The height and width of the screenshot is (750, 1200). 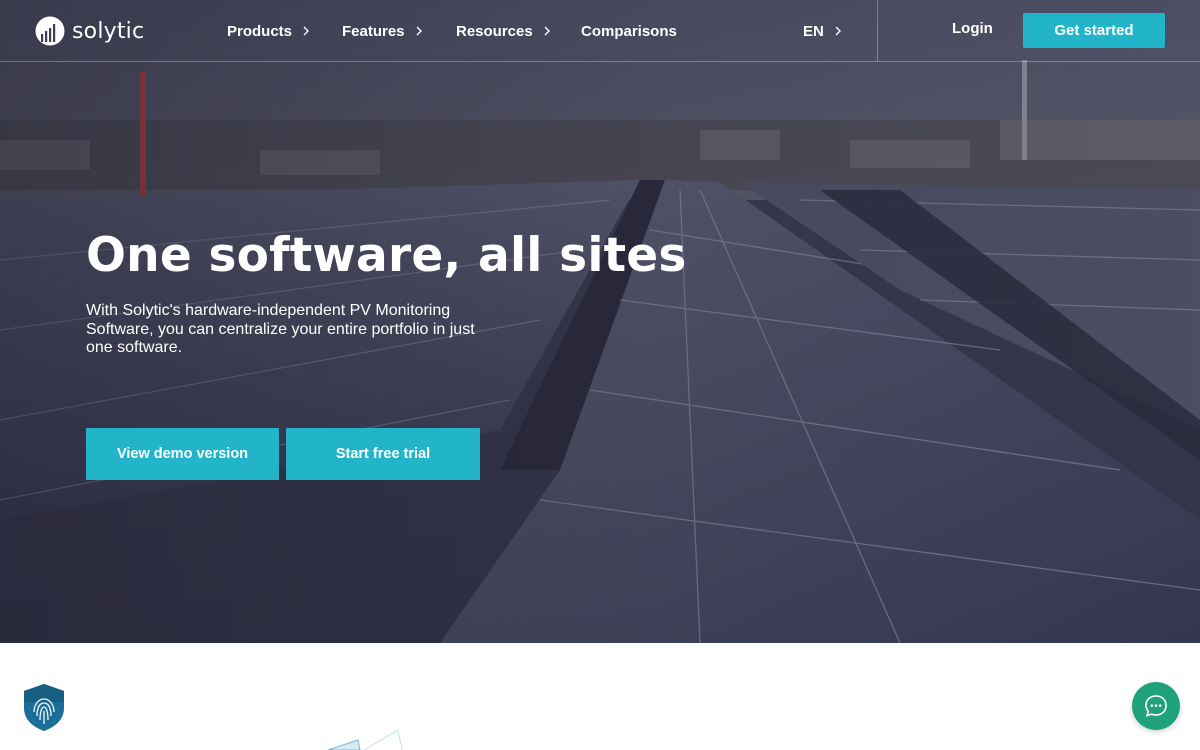 I want to click on brand-logo: solytic, so click(x=89, y=31).